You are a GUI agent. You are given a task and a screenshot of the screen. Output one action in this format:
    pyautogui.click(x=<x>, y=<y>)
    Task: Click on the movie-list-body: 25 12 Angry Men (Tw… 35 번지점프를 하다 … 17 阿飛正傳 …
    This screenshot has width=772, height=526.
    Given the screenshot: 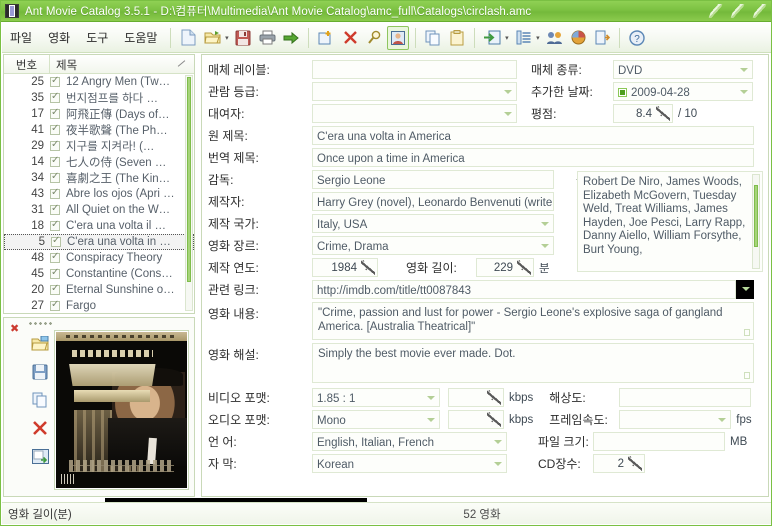 What is the action you would take?
    pyautogui.click(x=99, y=193)
    